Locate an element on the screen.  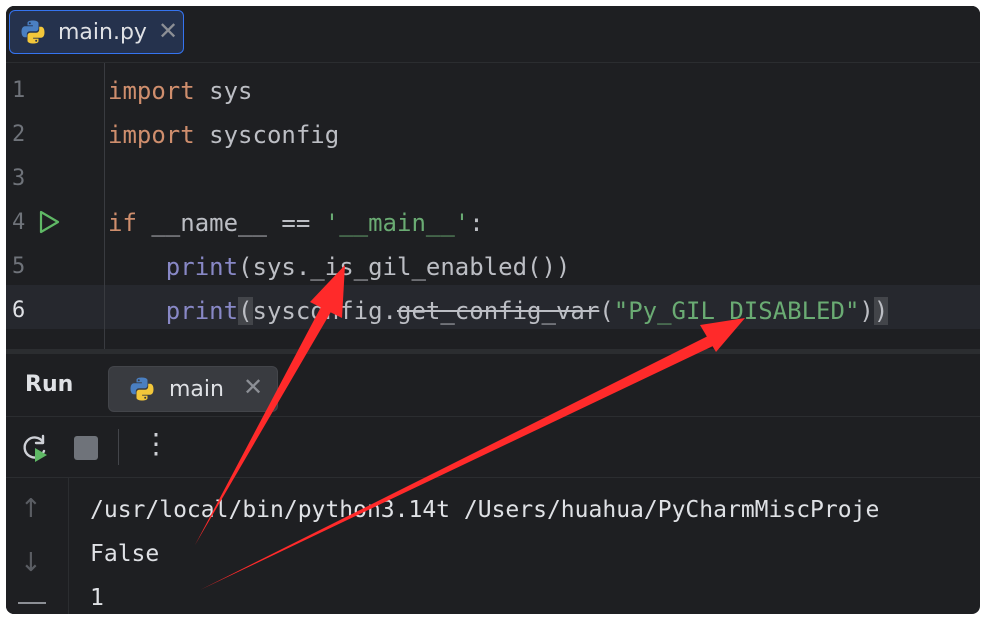
code-text: ( is located at coordinates (606, 311).